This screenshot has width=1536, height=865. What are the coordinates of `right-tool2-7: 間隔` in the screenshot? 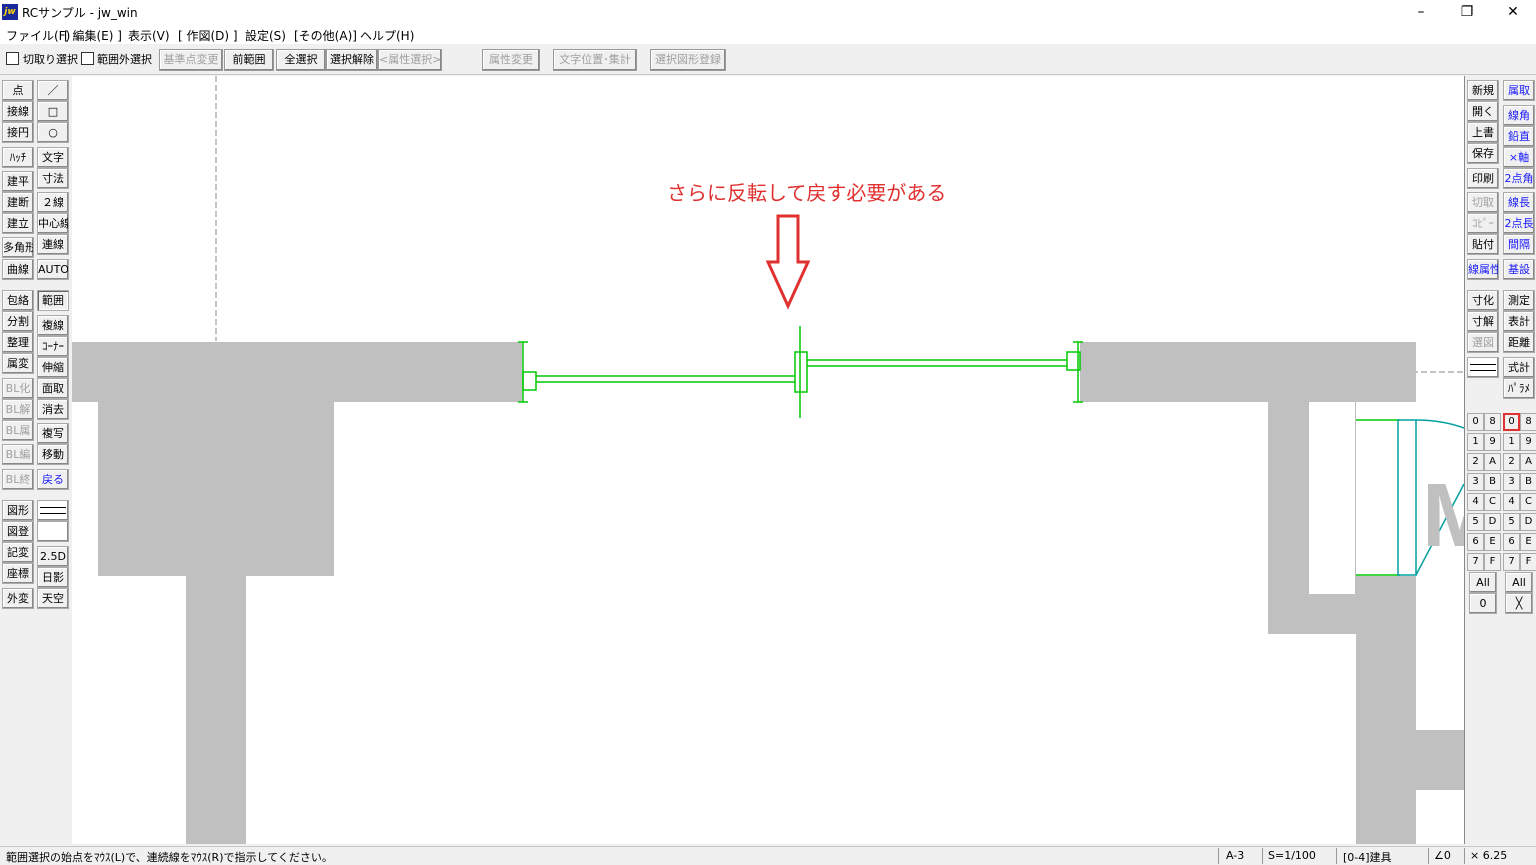 It's located at (1519, 244).